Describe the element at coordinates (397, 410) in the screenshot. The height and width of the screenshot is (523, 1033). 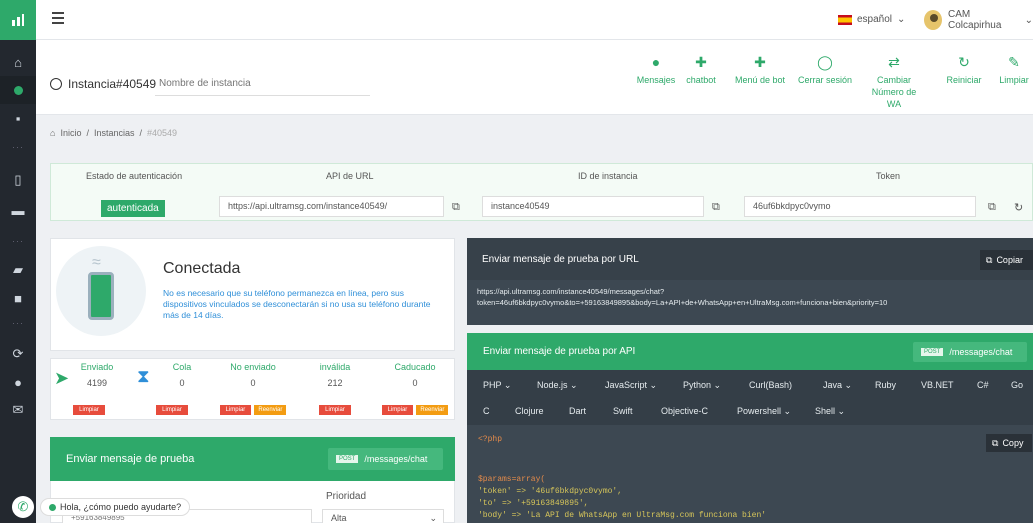
I see `clear-expired-button: Limpiar` at that location.